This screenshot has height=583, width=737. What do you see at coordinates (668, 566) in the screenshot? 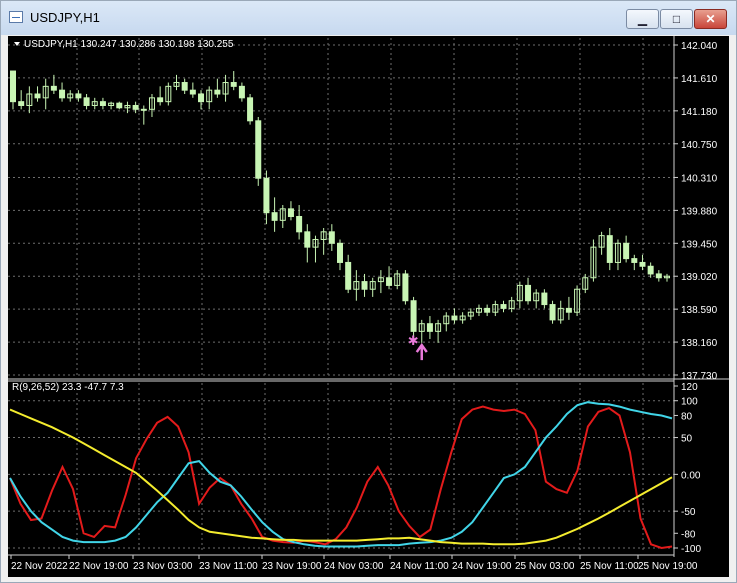
I see `time-tick-label: 25 Nov 19:00` at bounding box center [668, 566].